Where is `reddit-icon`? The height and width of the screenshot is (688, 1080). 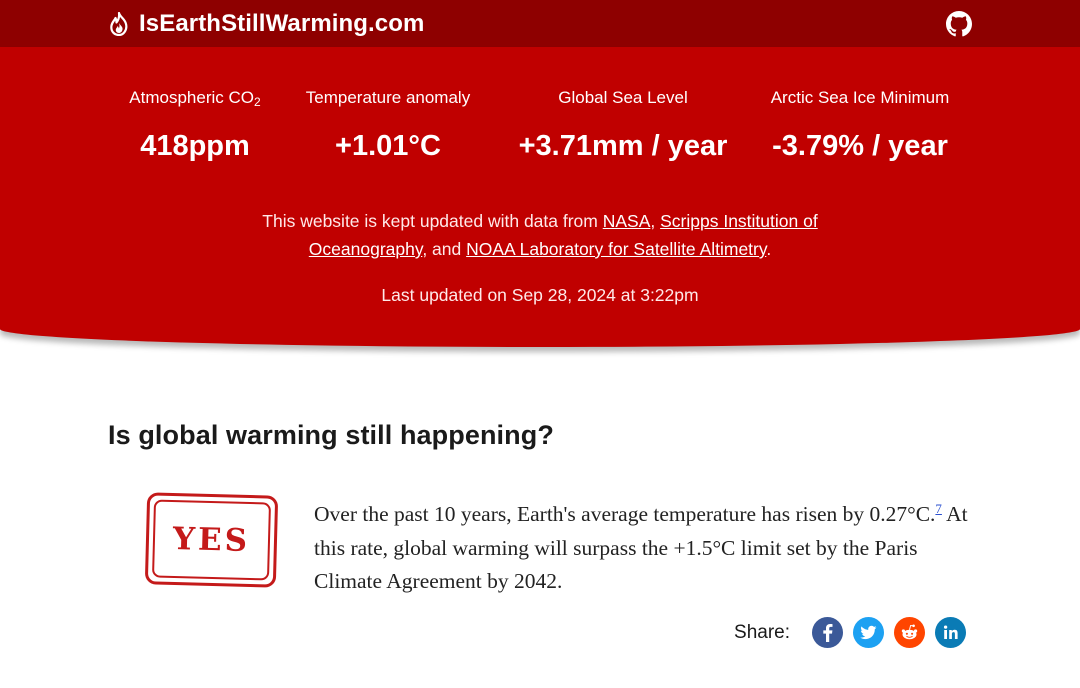 reddit-icon is located at coordinates (909, 632).